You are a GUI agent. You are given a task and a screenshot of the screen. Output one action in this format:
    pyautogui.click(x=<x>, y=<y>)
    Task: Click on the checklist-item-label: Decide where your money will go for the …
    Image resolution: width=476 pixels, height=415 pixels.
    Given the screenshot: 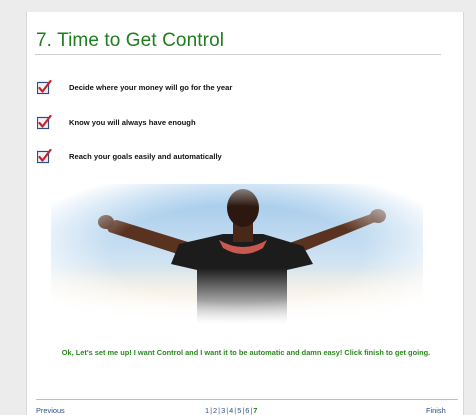 What is the action you would take?
    pyautogui.click(x=151, y=87)
    